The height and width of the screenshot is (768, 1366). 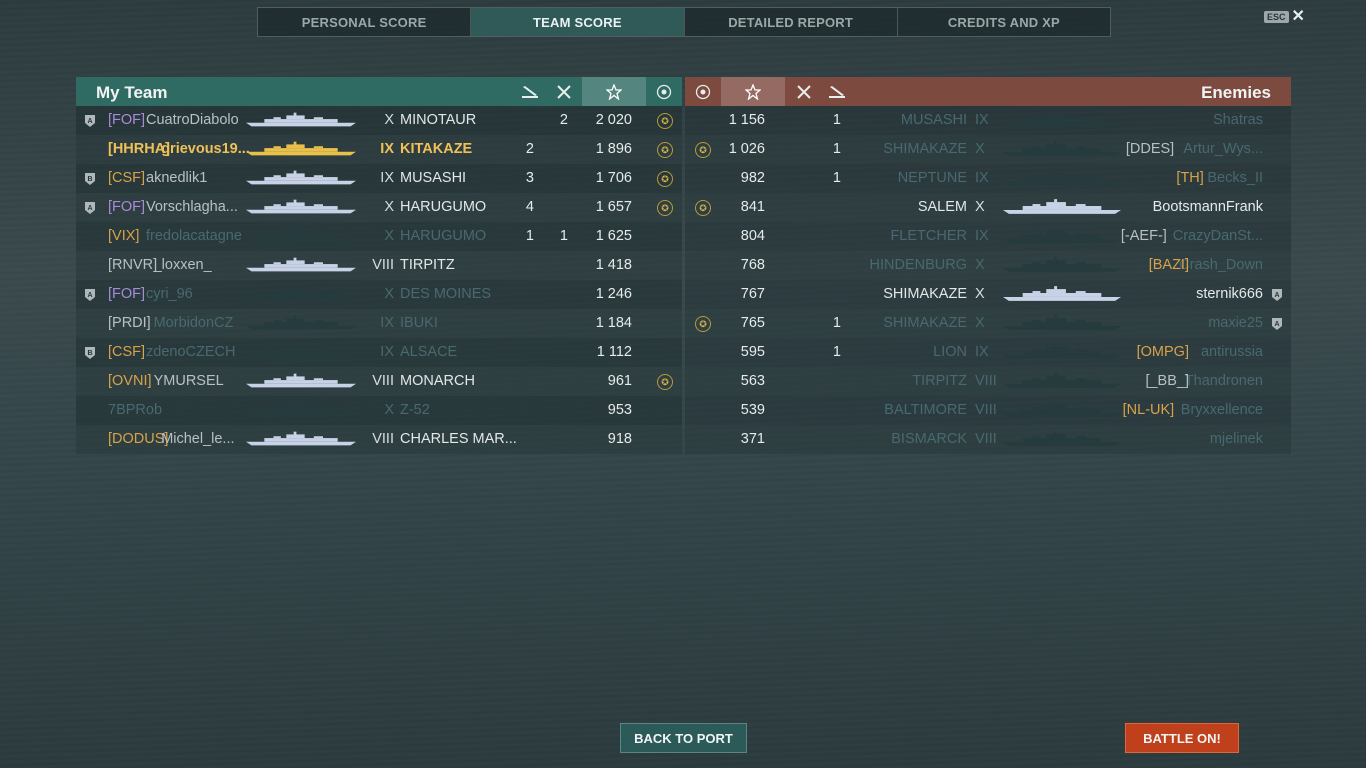 What do you see at coordinates (379, 294) in the screenshot?
I see `table-row: A [FOF] cyri_96 X DES MOINES 1 246` at bounding box center [379, 294].